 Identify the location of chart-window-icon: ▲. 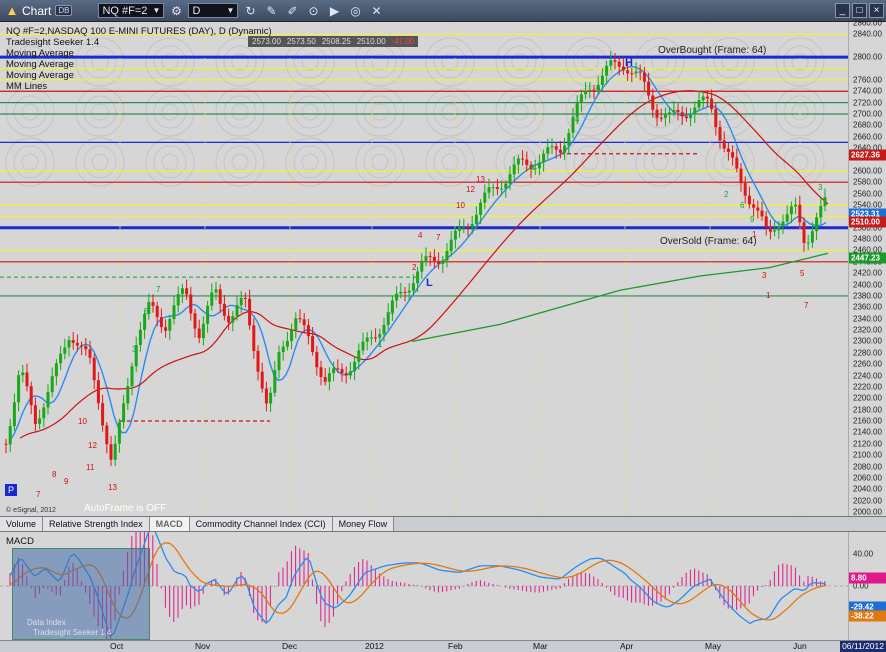
(12, 10).